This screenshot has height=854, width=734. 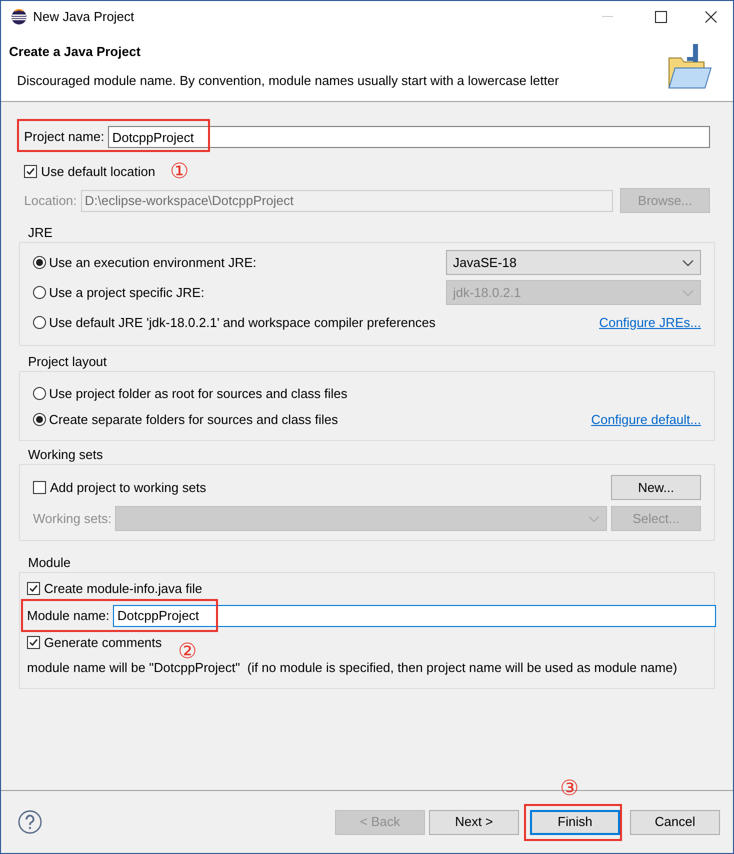 What do you see at coordinates (187, 651) in the screenshot?
I see `step-number: ②` at bounding box center [187, 651].